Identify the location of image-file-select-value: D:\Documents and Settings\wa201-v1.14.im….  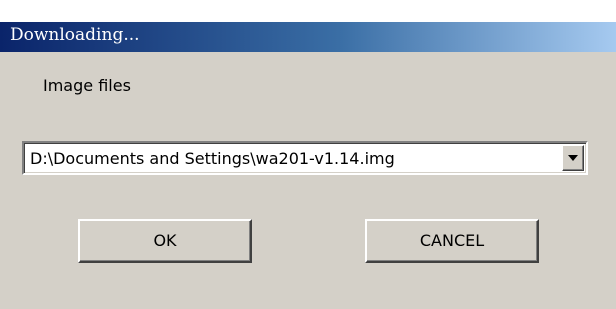
(212, 158).